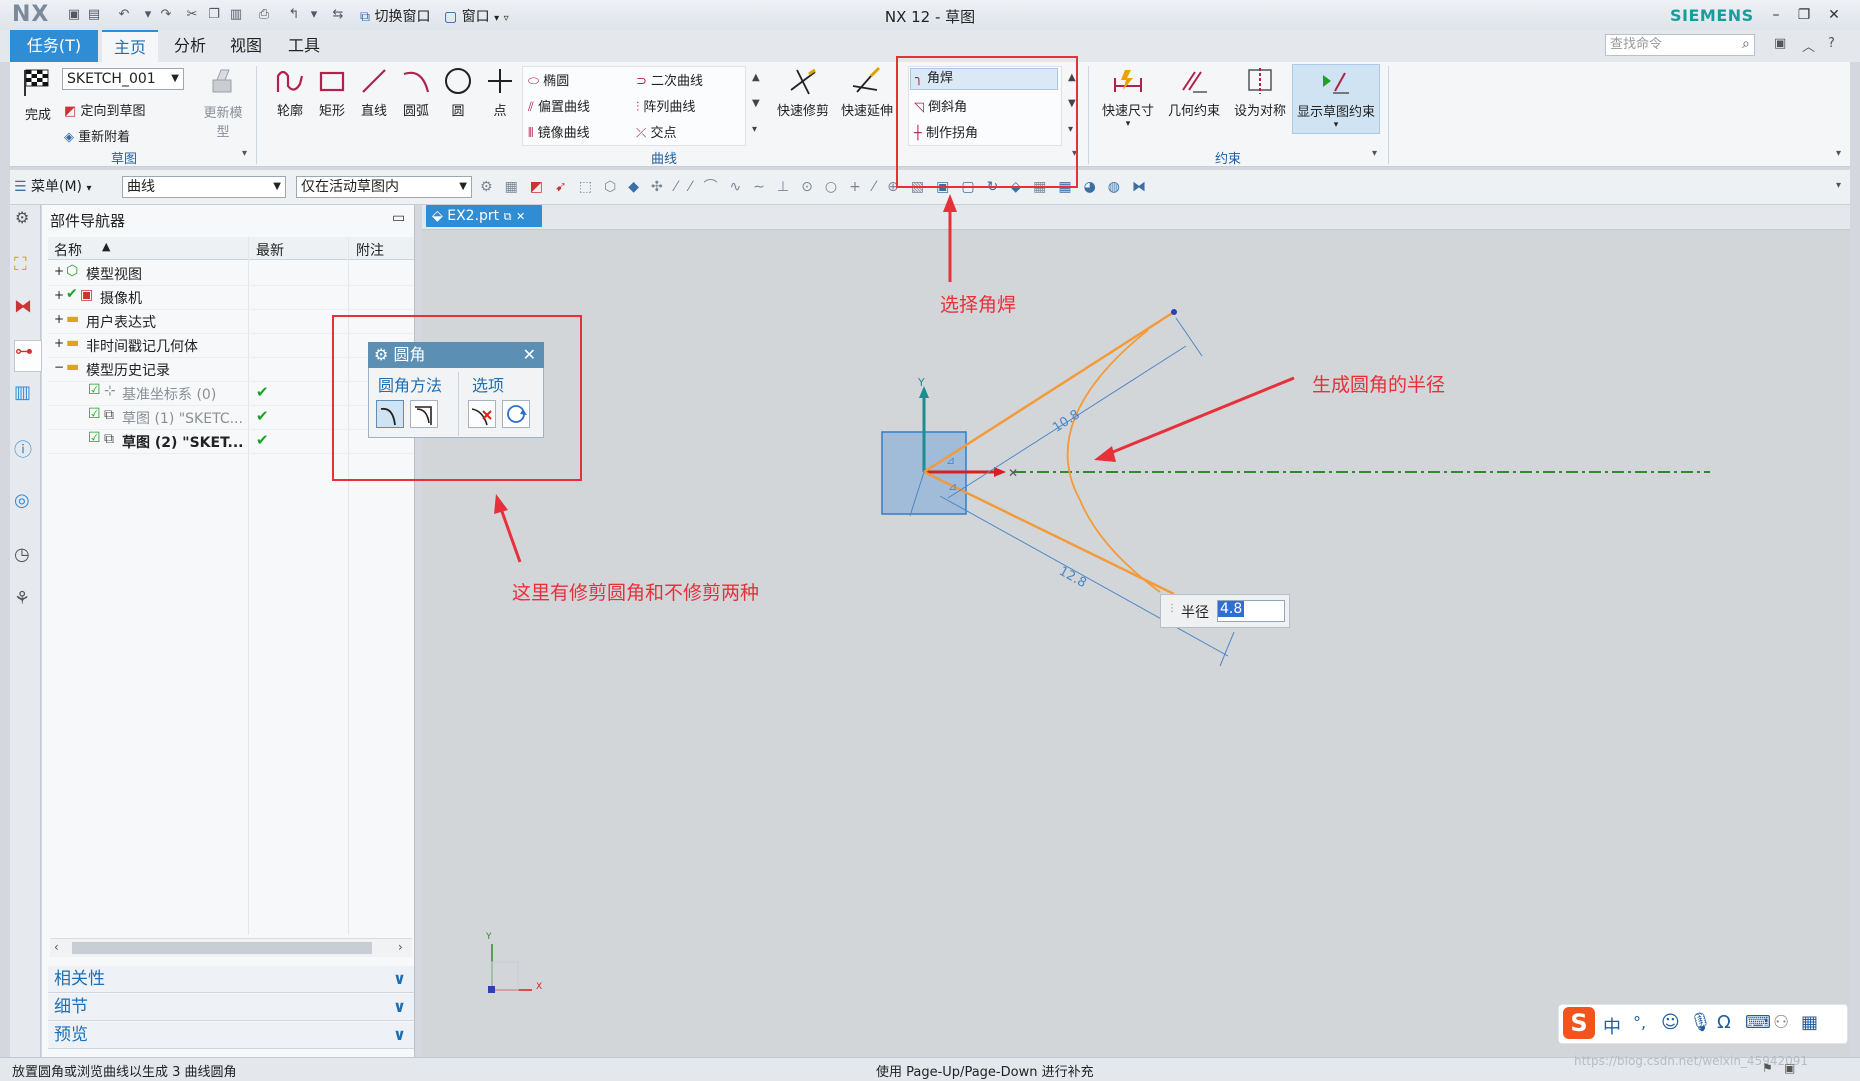 This screenshot has width=1860, height=1081. What do you see at coordinates (1767, 1068) in the screenshot?
I see `status-flag-icon: ⚑` at bounding box center [1767, 1068].